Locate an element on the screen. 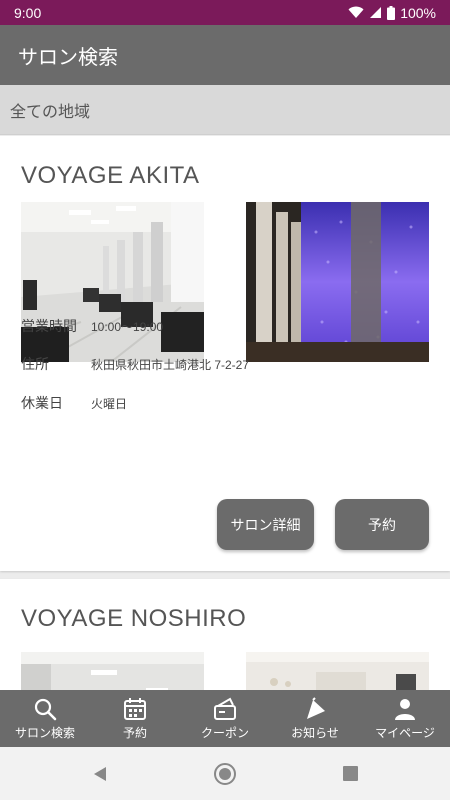 This screenshot has width=450, height=800. hours-row: 営業時間 10:00〜19:00 is located at coordinates (92, 326).